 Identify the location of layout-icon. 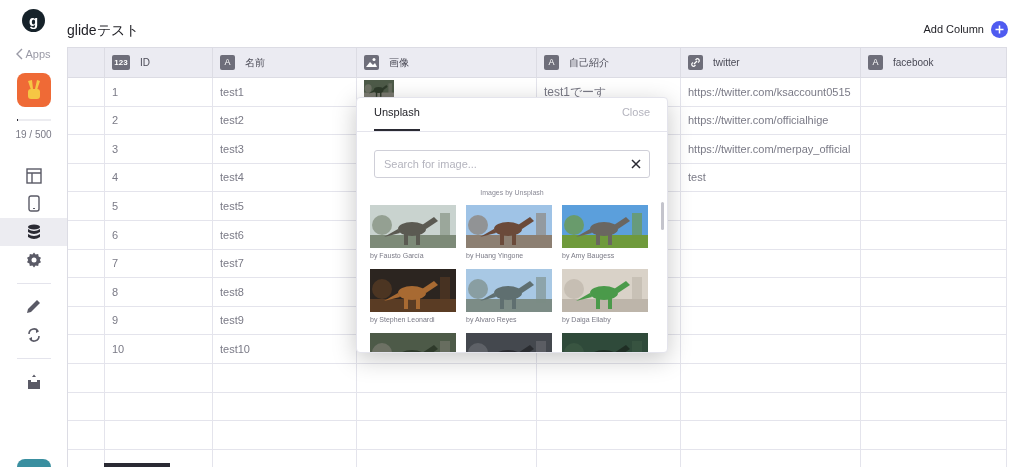
(33, 175).